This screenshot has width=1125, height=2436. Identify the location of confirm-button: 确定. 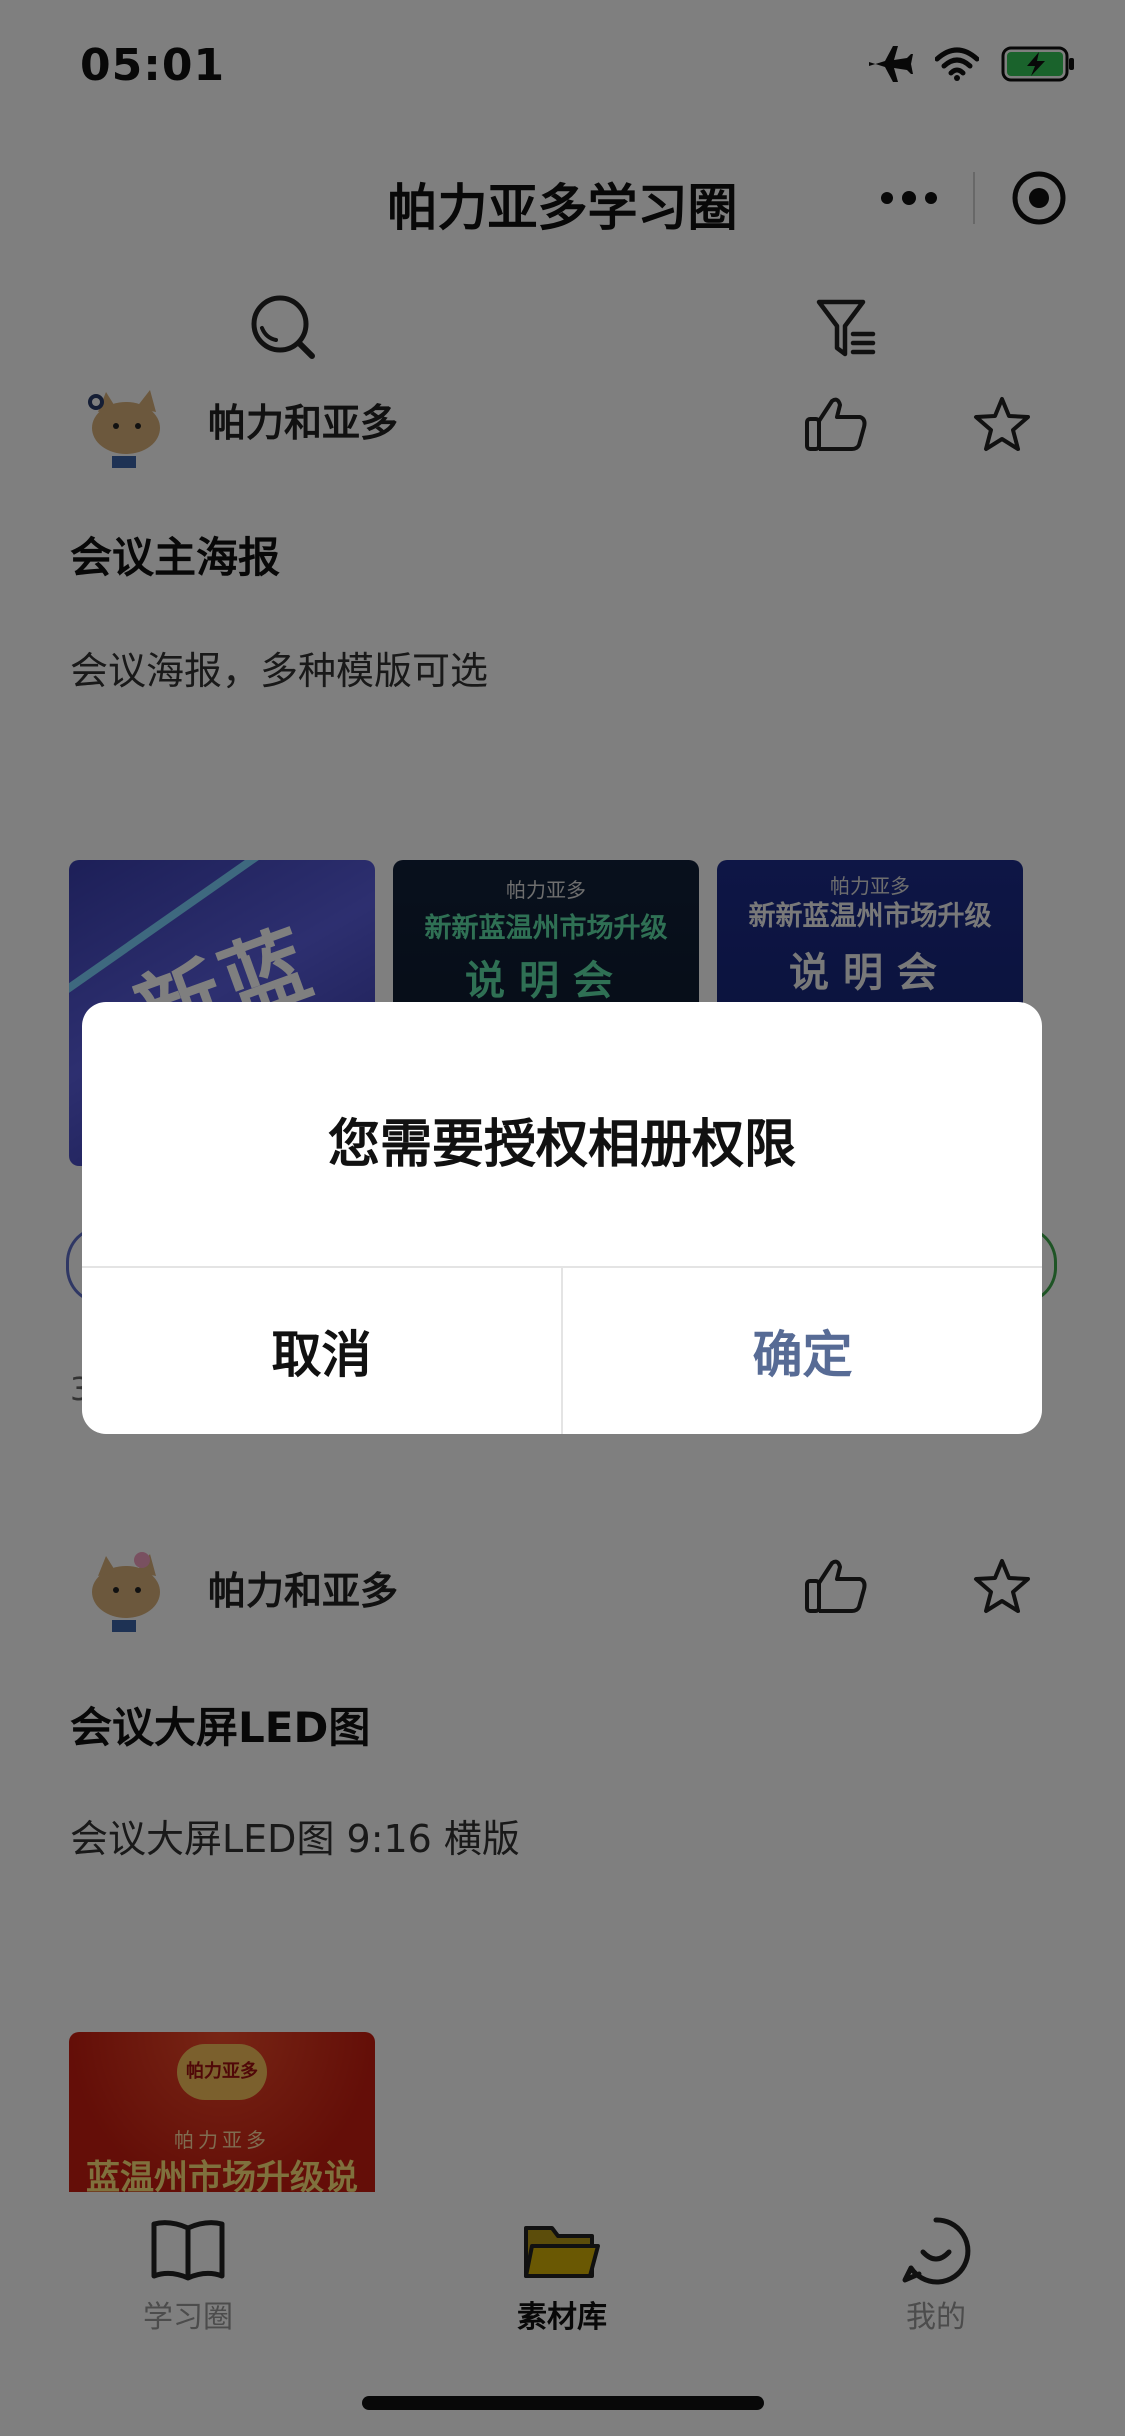
(802, 1351).